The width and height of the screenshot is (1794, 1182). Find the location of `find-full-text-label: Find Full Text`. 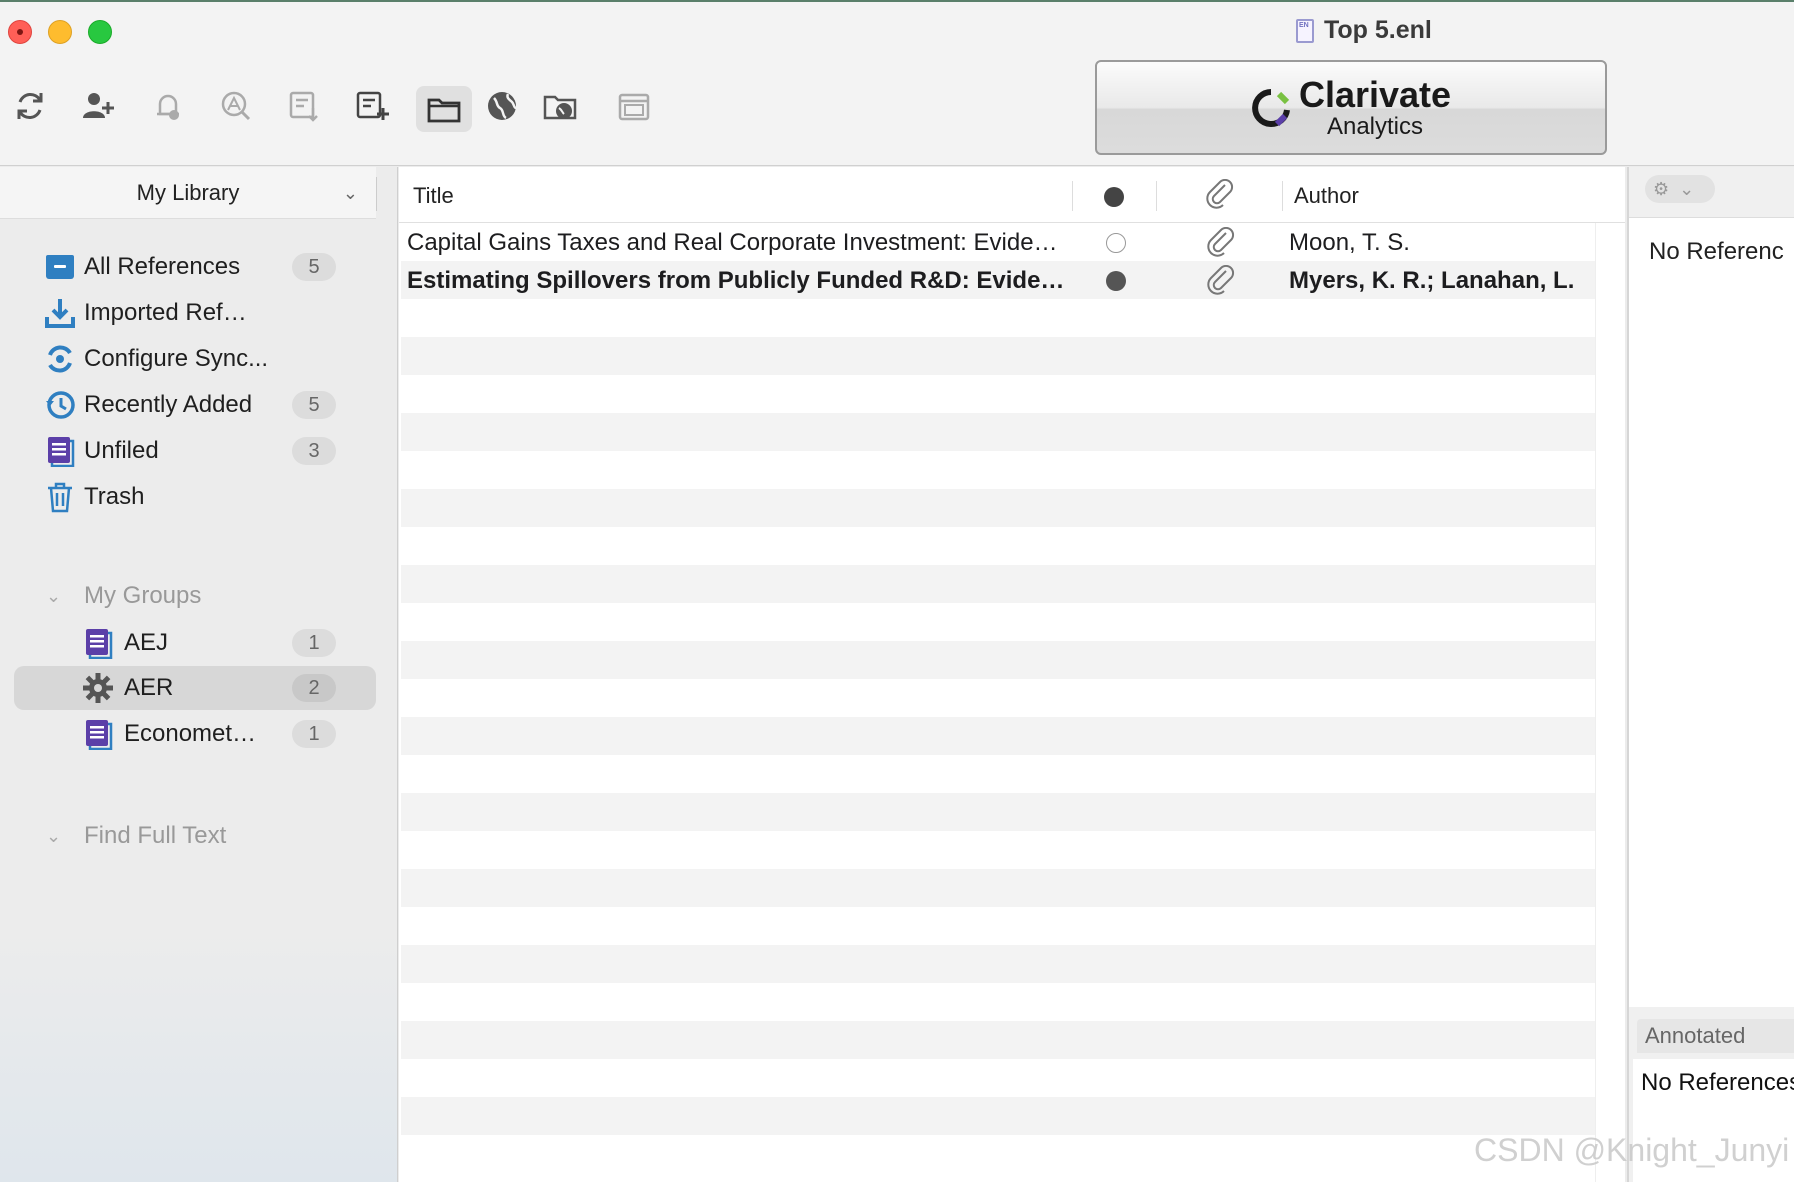

find-full-text-label: Find Full Text is located at coordinates (155, 835).